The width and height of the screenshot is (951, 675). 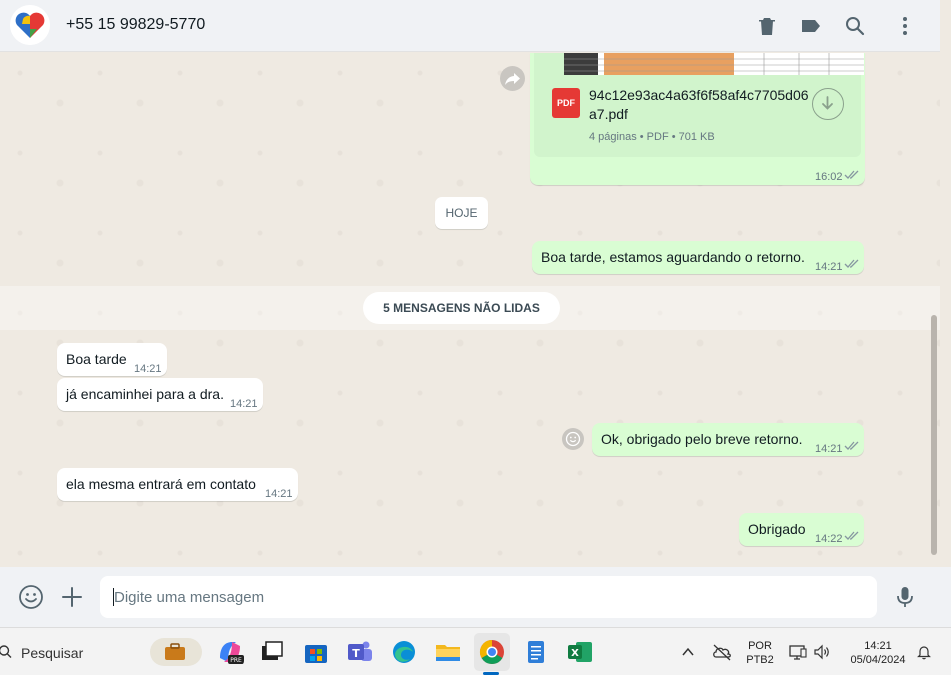 I want to click on excel-icon: X, so click(x=580, y=652).